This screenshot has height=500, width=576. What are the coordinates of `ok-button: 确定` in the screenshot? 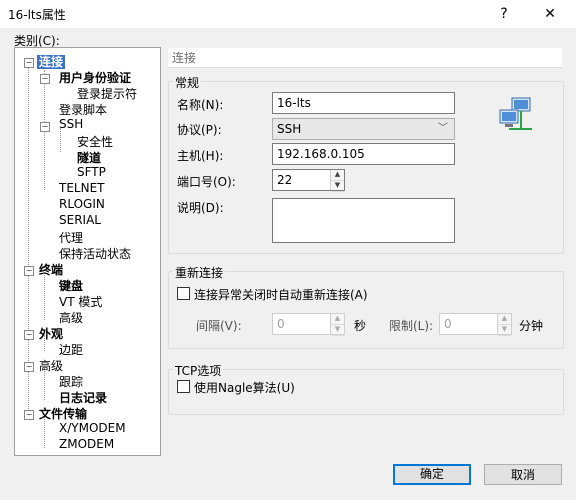 It's located at (432, 474).